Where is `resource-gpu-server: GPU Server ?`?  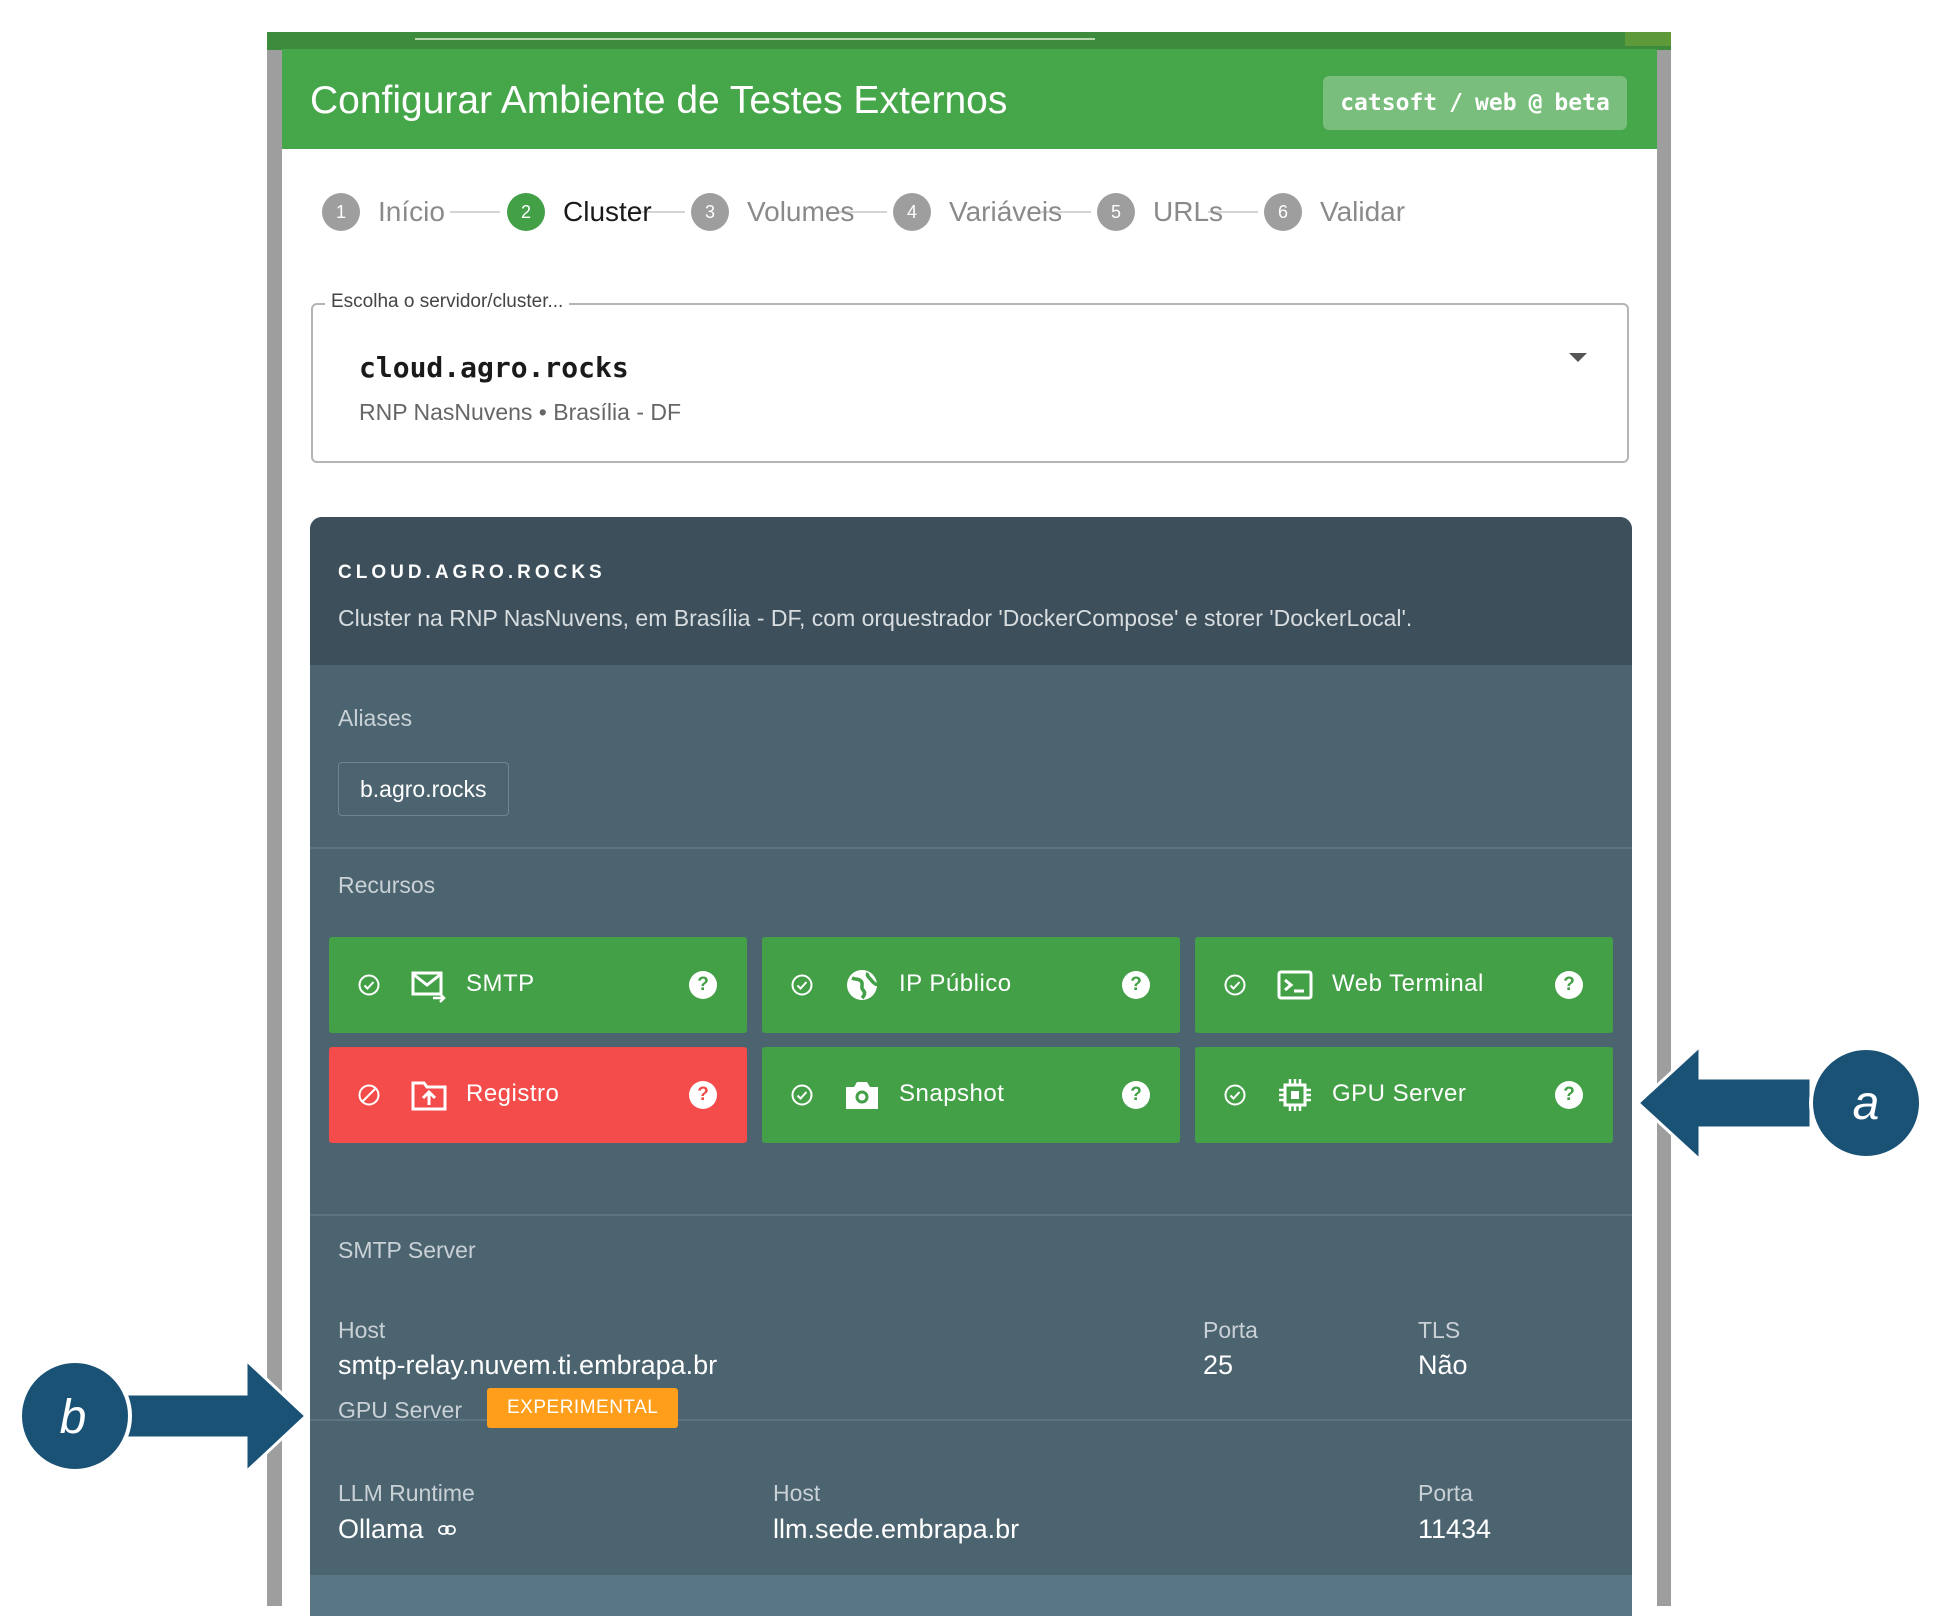
resource-gpu-server: GPU Server ? is located at coordinates (1404, 1095).